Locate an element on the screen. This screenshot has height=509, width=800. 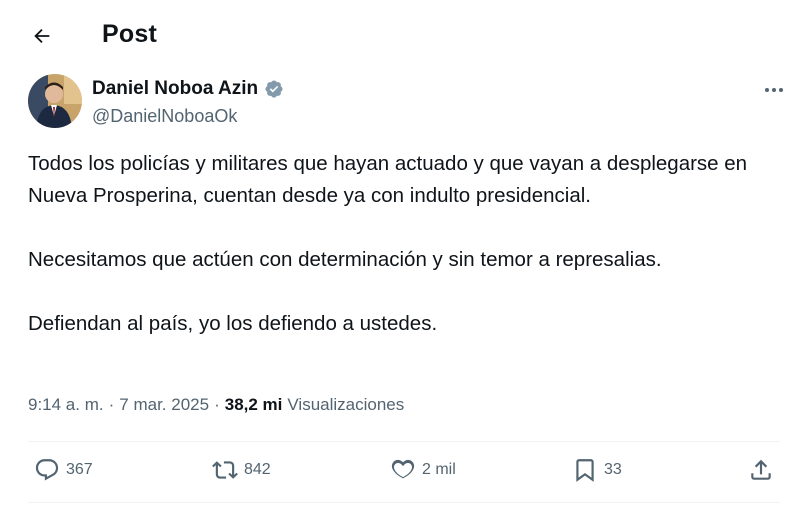
post-date: 7 mar. 2025 is located at coordinates (164, 405).